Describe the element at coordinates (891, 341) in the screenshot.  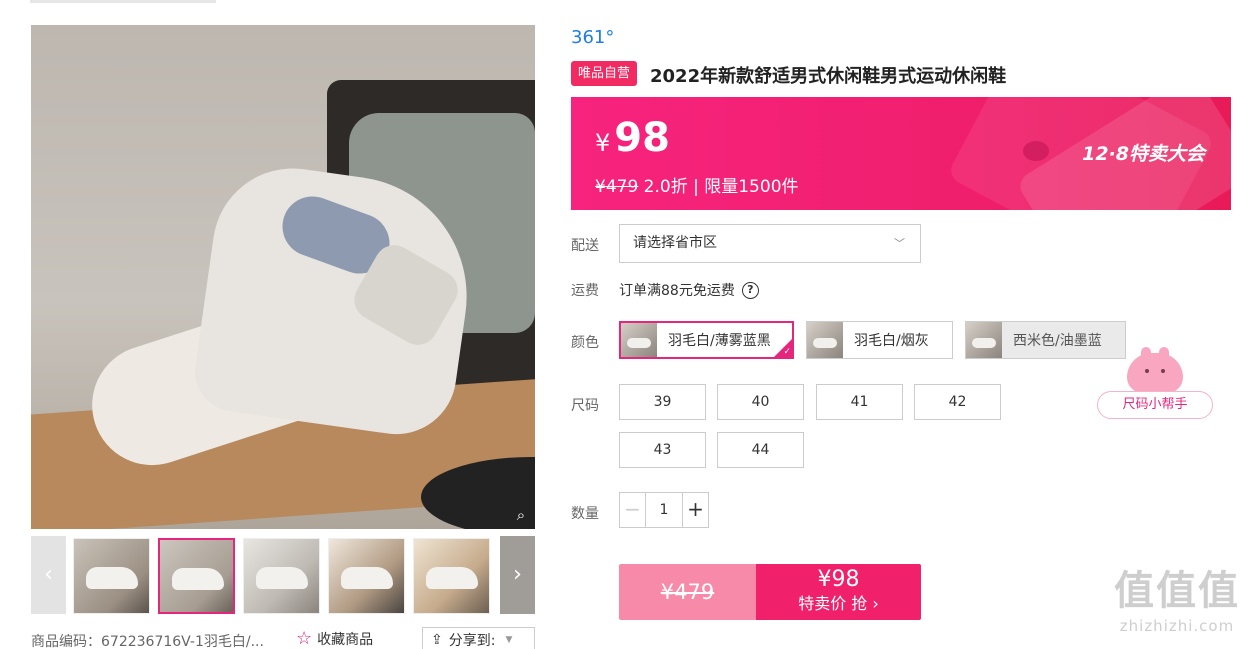
I see `color-option-label: 羽毛白/烟灰` at that location.